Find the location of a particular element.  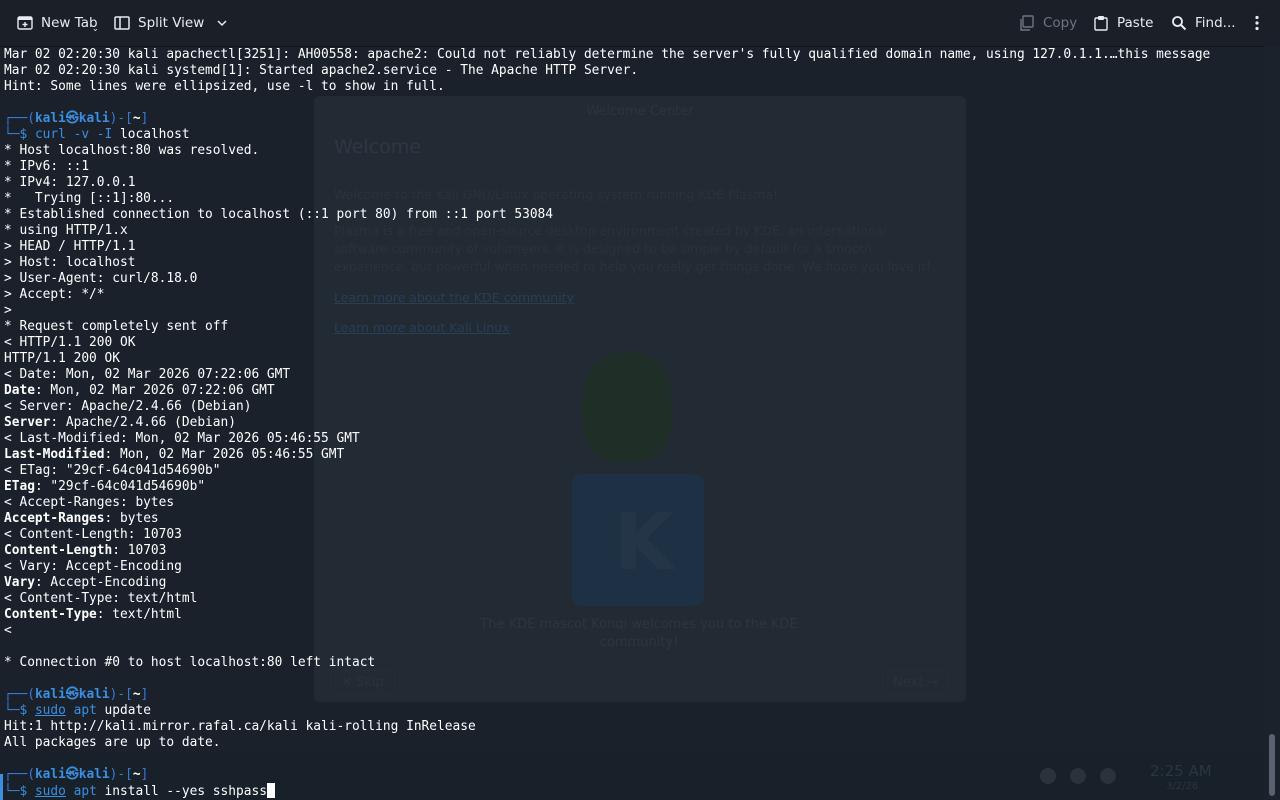

kebab-menu-icon is located at coordinates (1257, 23).